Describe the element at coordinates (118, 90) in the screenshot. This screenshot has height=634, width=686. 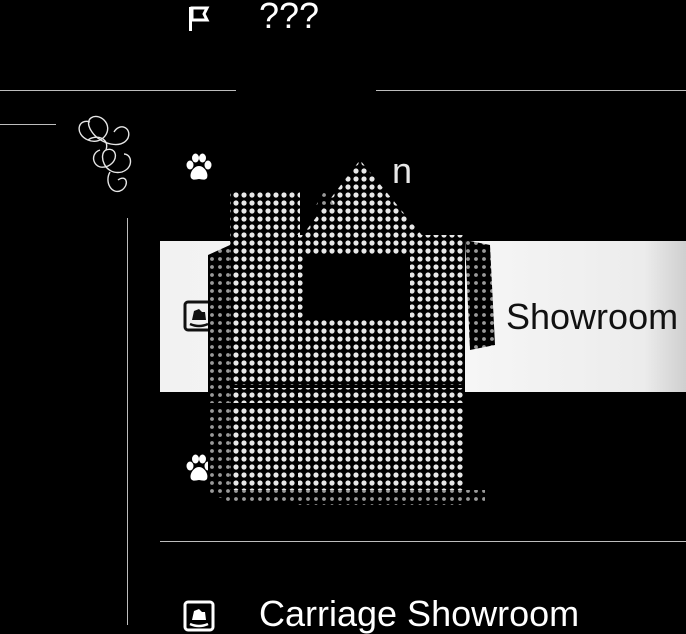
I see `divider-top-left` at that location.